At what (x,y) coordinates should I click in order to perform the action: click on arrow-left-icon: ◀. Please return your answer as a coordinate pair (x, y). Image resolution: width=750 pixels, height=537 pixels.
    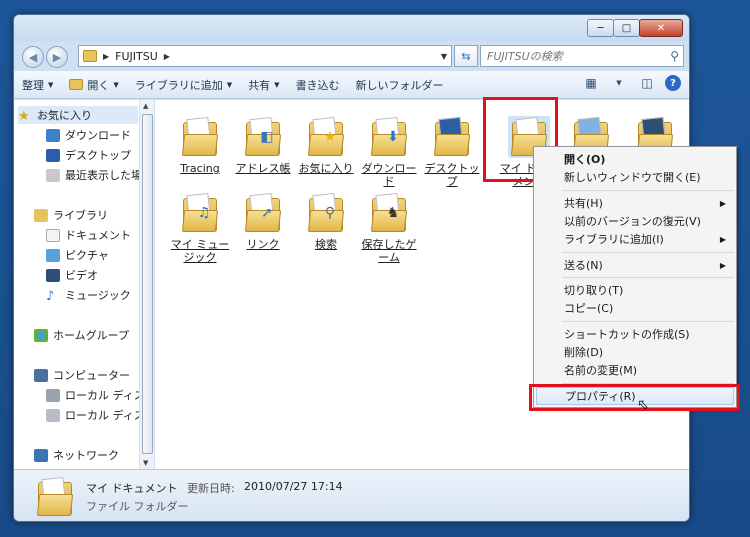
    Looking at the image, I should click on (33, 57).